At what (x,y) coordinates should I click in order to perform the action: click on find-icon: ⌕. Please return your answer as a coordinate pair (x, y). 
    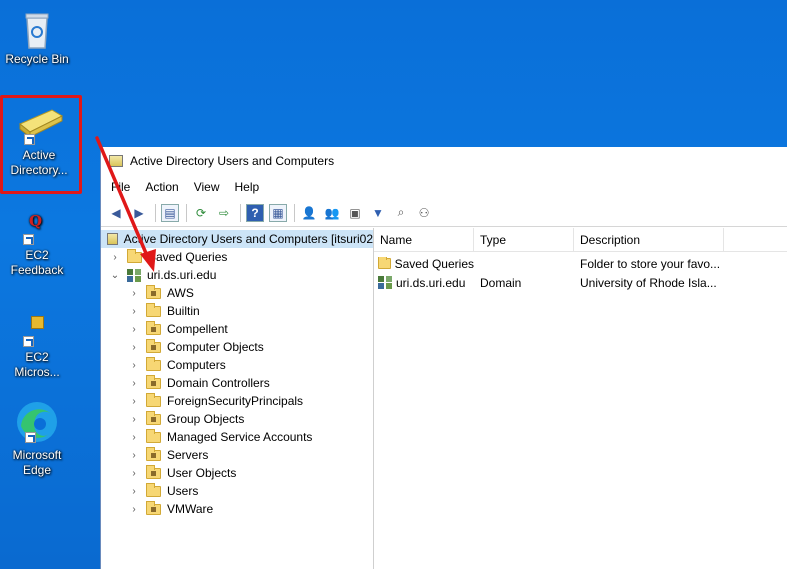
    Looking at the image, I should click on (401, 213).